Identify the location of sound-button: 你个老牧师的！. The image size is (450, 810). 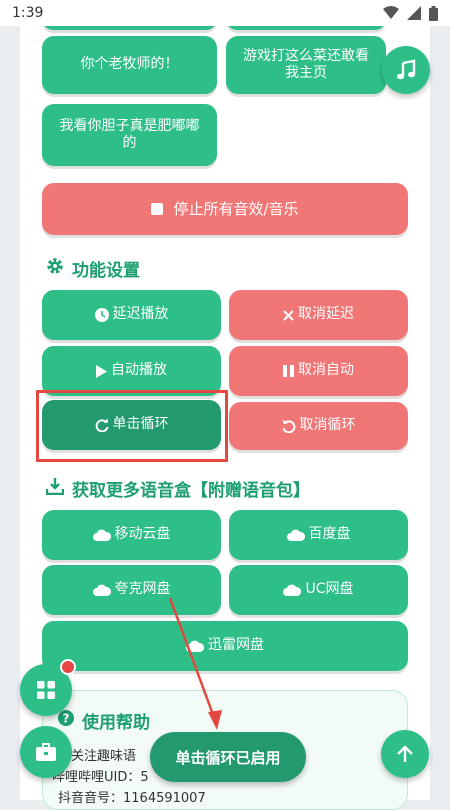
(129, 65).